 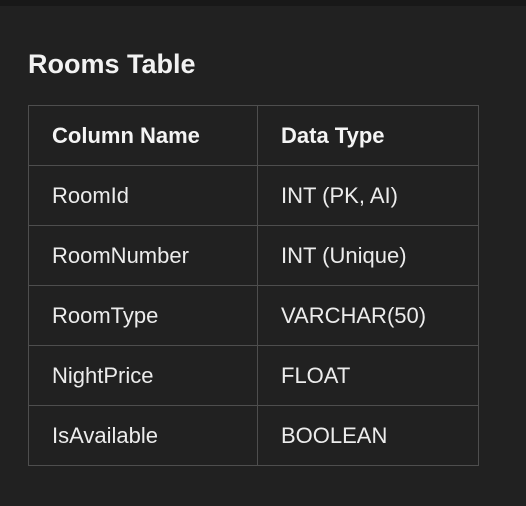 What do you see at coordinates (112, 64) in the screenshot?
I see `section-heading: Rooms Table` at bounding box center [112, 64].